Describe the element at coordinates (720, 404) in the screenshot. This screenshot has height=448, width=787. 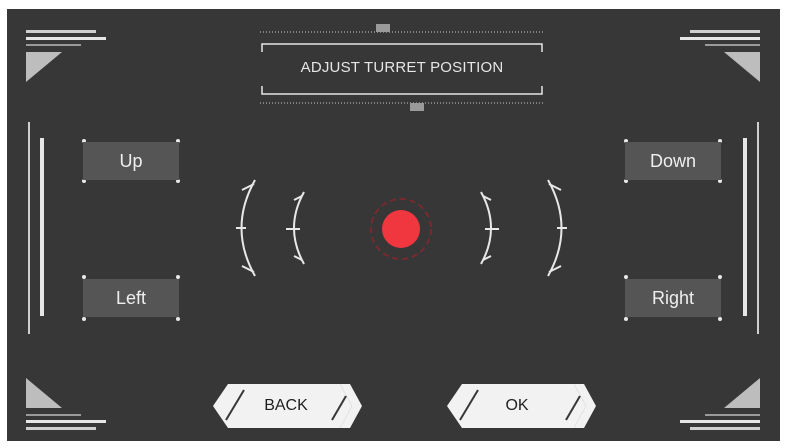
I see `corner-bottom-right` at that location.